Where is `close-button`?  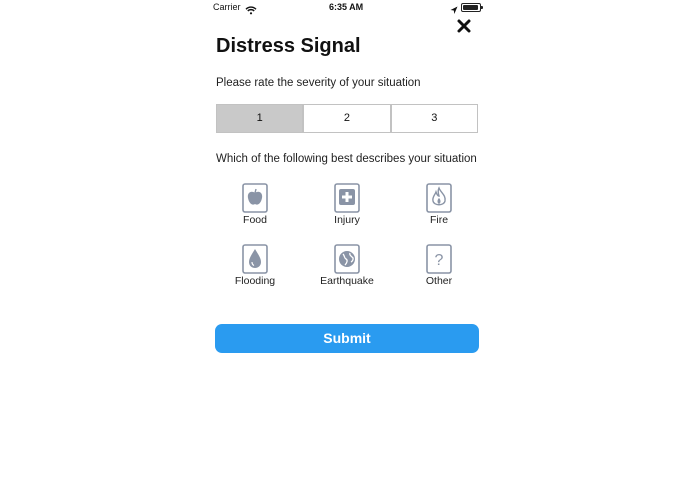 close-button is located at coordinates (464, 26).